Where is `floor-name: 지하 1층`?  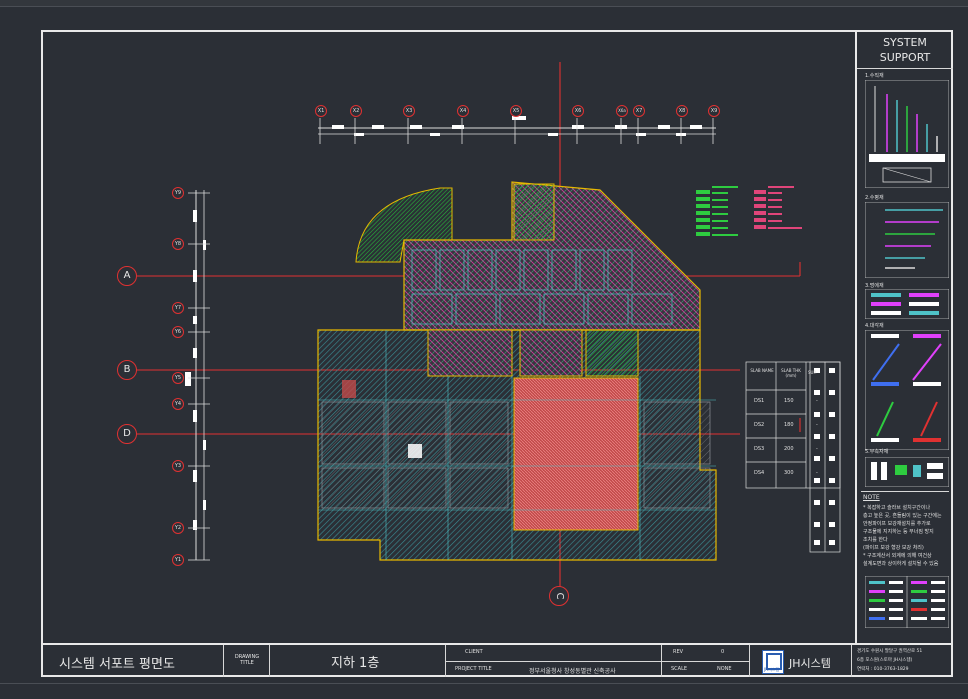
floor-name: 지하 1층 is located at coordinates (355, 663).